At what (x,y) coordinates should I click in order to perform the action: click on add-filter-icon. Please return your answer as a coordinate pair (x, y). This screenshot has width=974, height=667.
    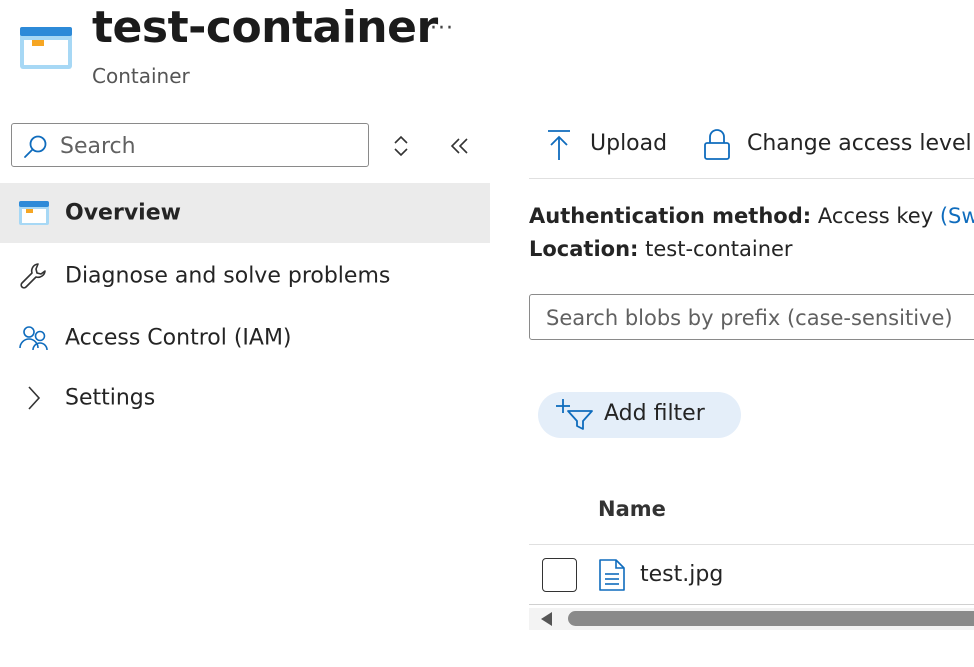
    Looking at the image, I should click on (574, 414).